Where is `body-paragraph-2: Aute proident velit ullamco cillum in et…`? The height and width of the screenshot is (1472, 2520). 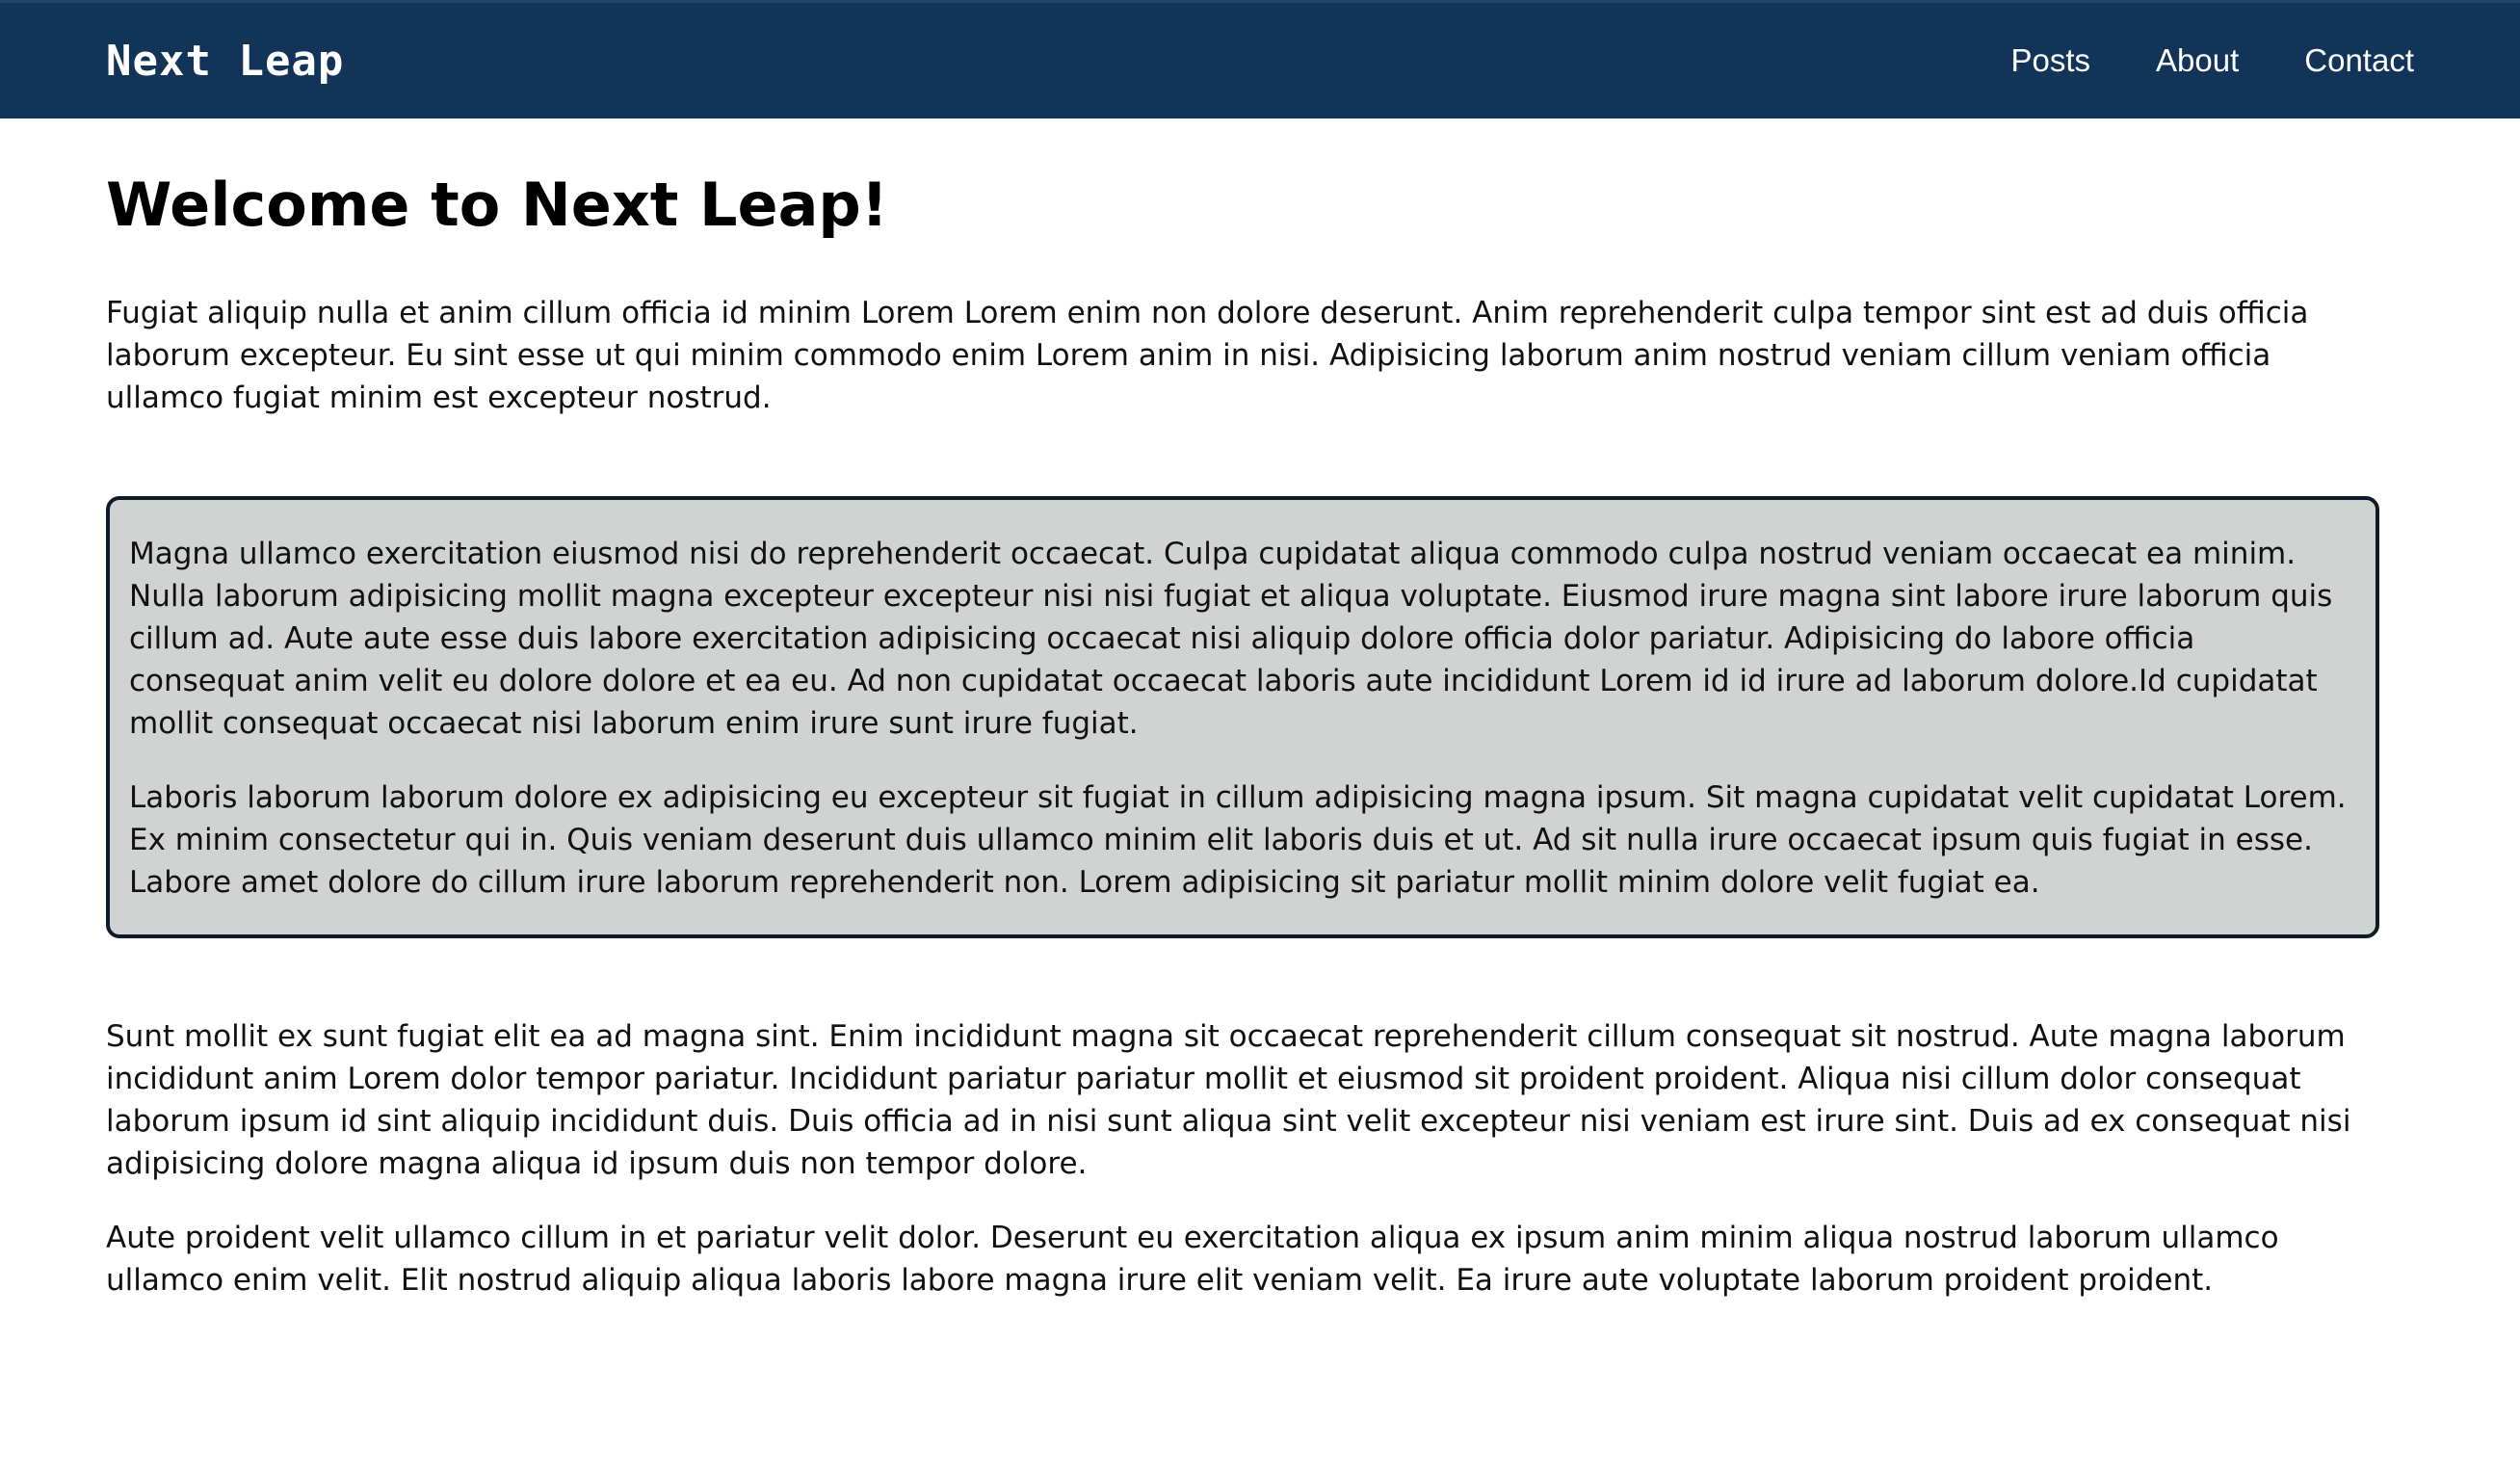
body-paragraph-2: Aute proident velit ullamco cillum in et… is located at coordinates (1193, 1259).